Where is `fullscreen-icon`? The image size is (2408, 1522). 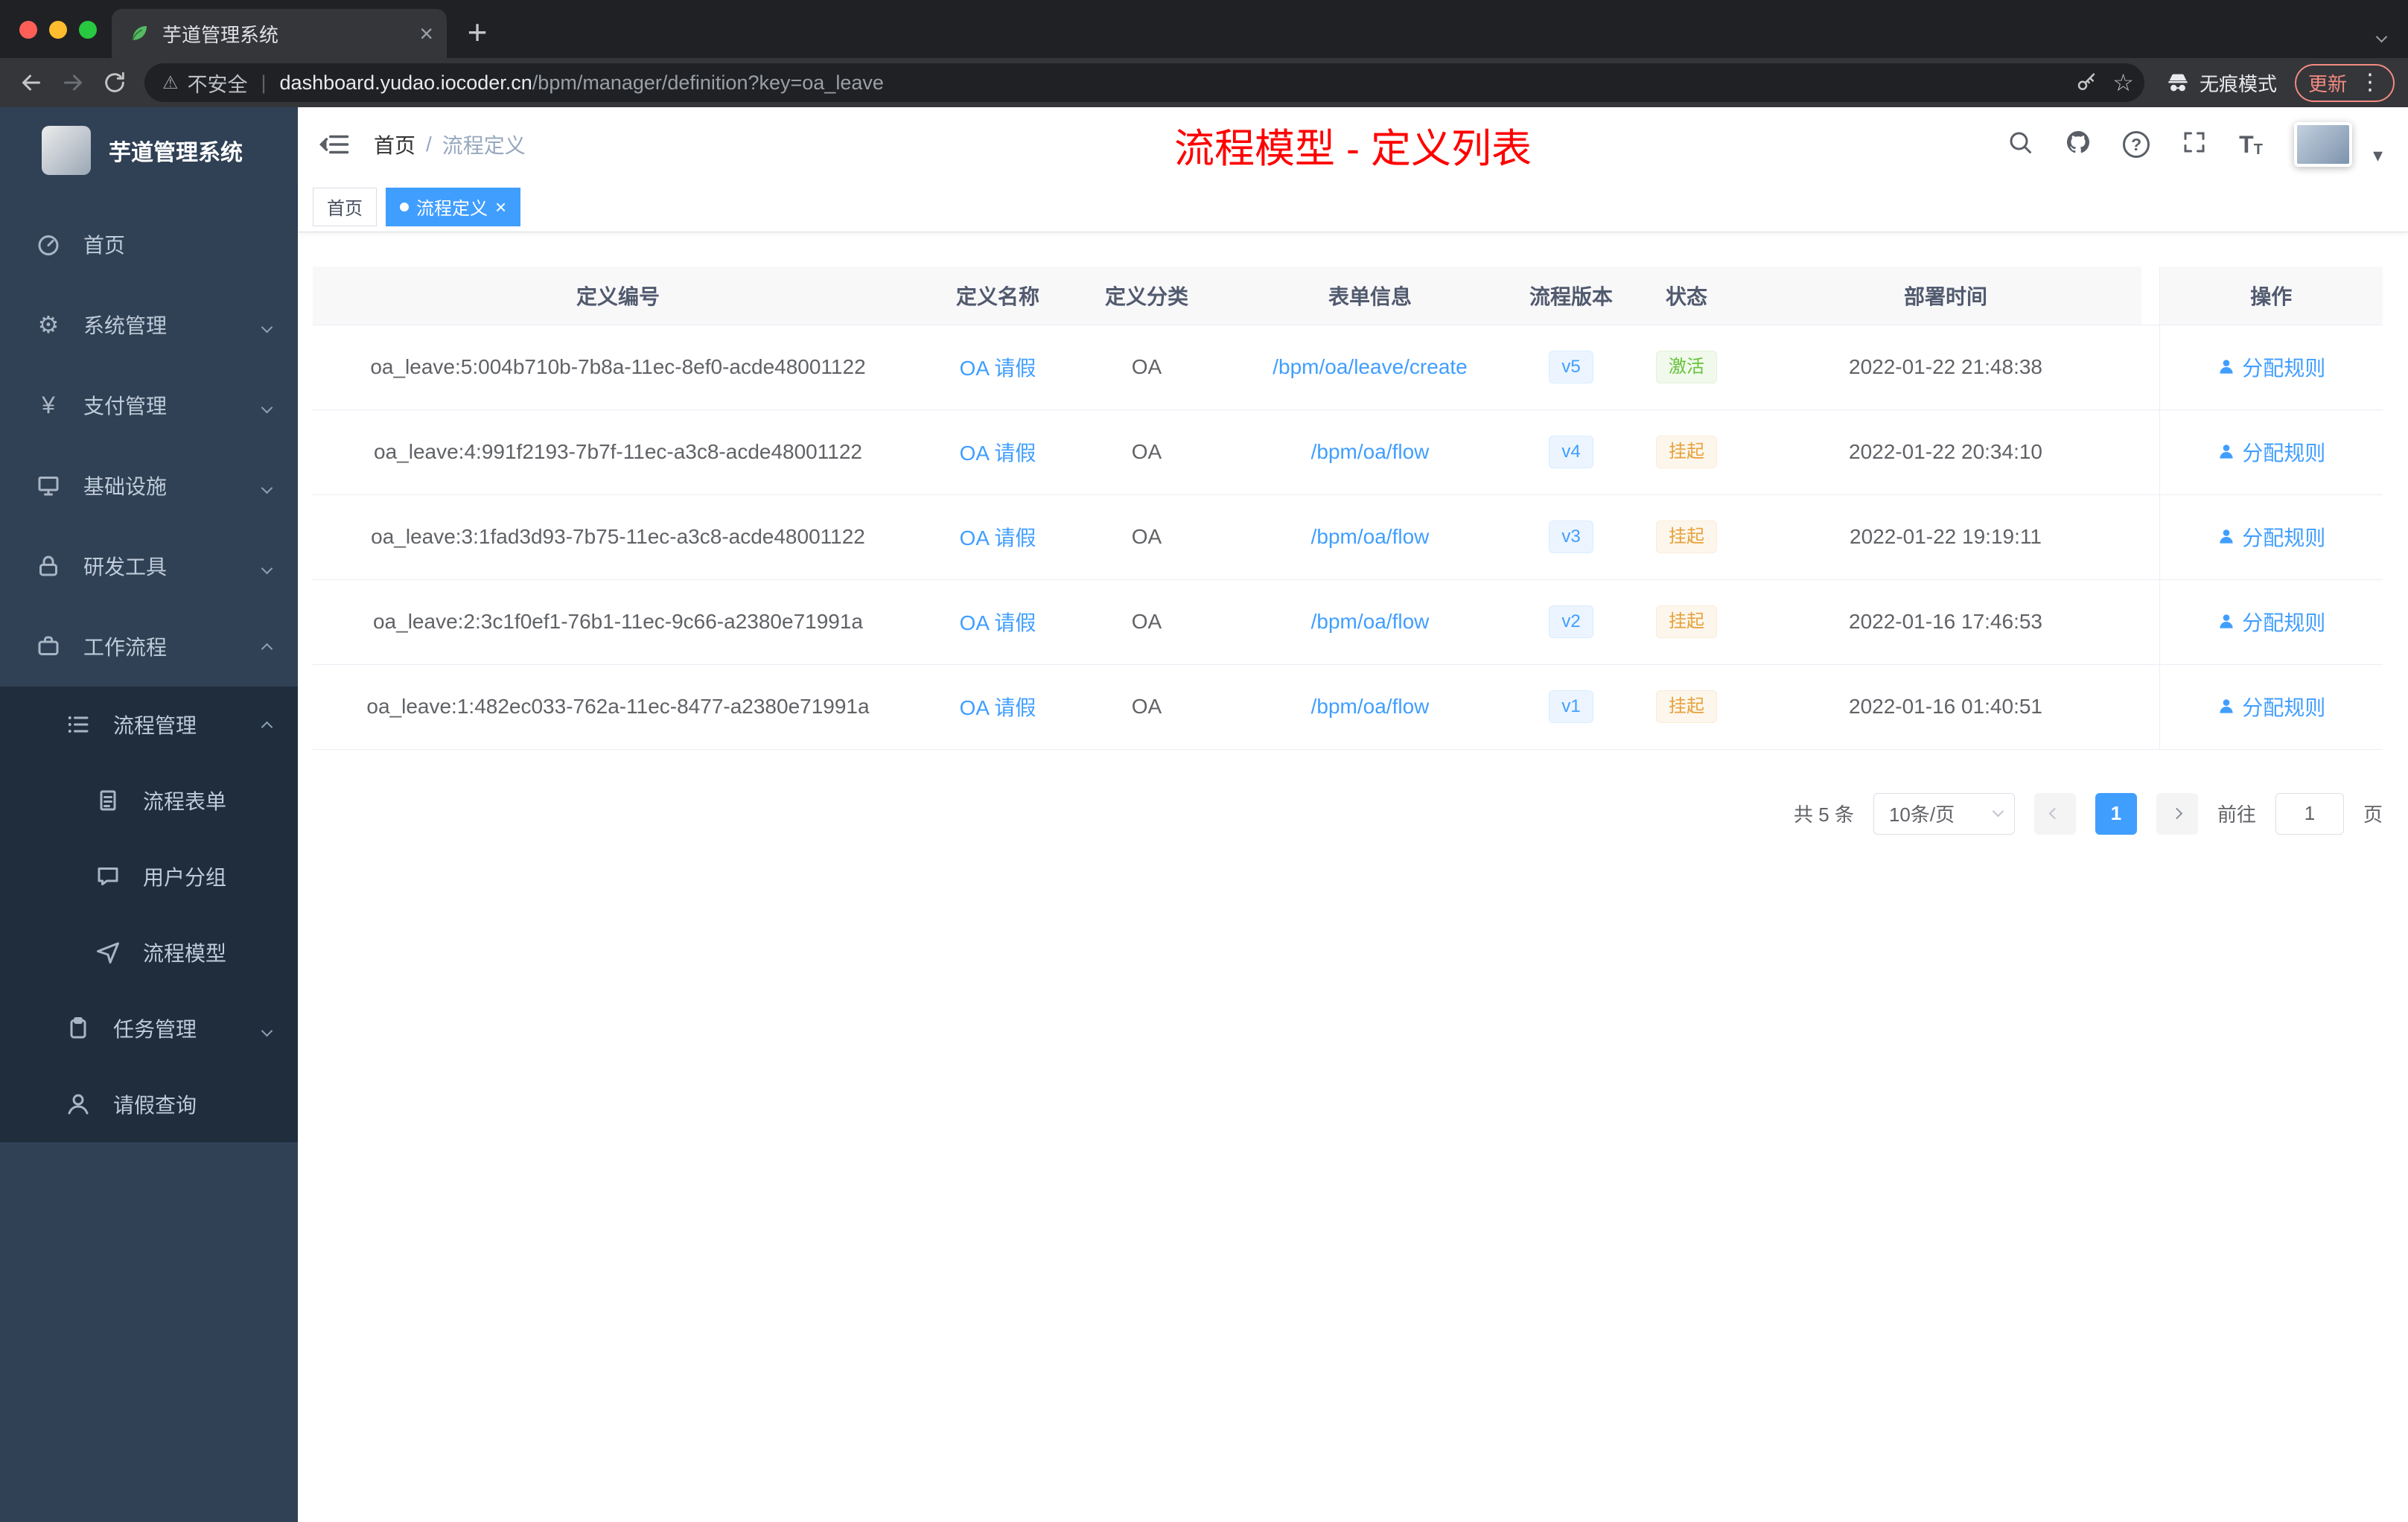
fullscreen-icon is located at coordinates (2194, 145).